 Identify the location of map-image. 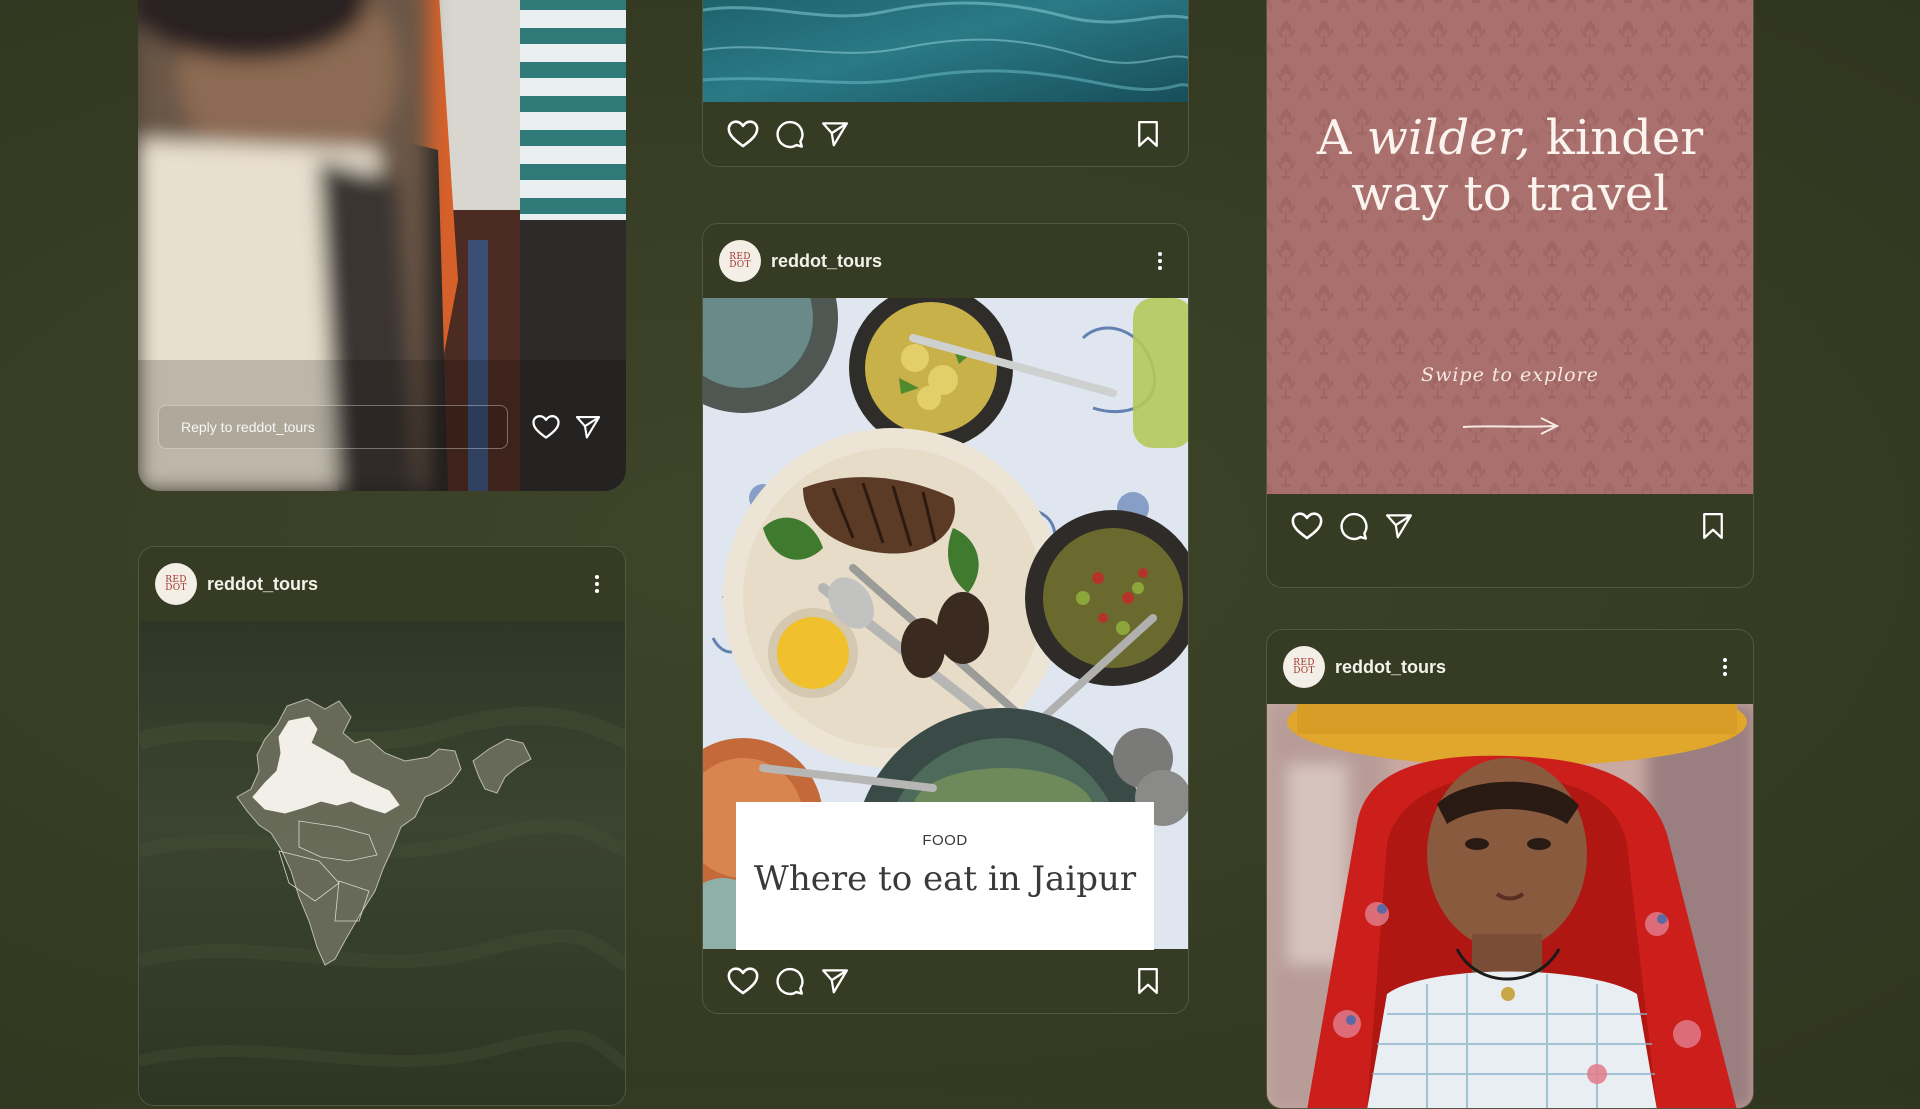
(382, 863).